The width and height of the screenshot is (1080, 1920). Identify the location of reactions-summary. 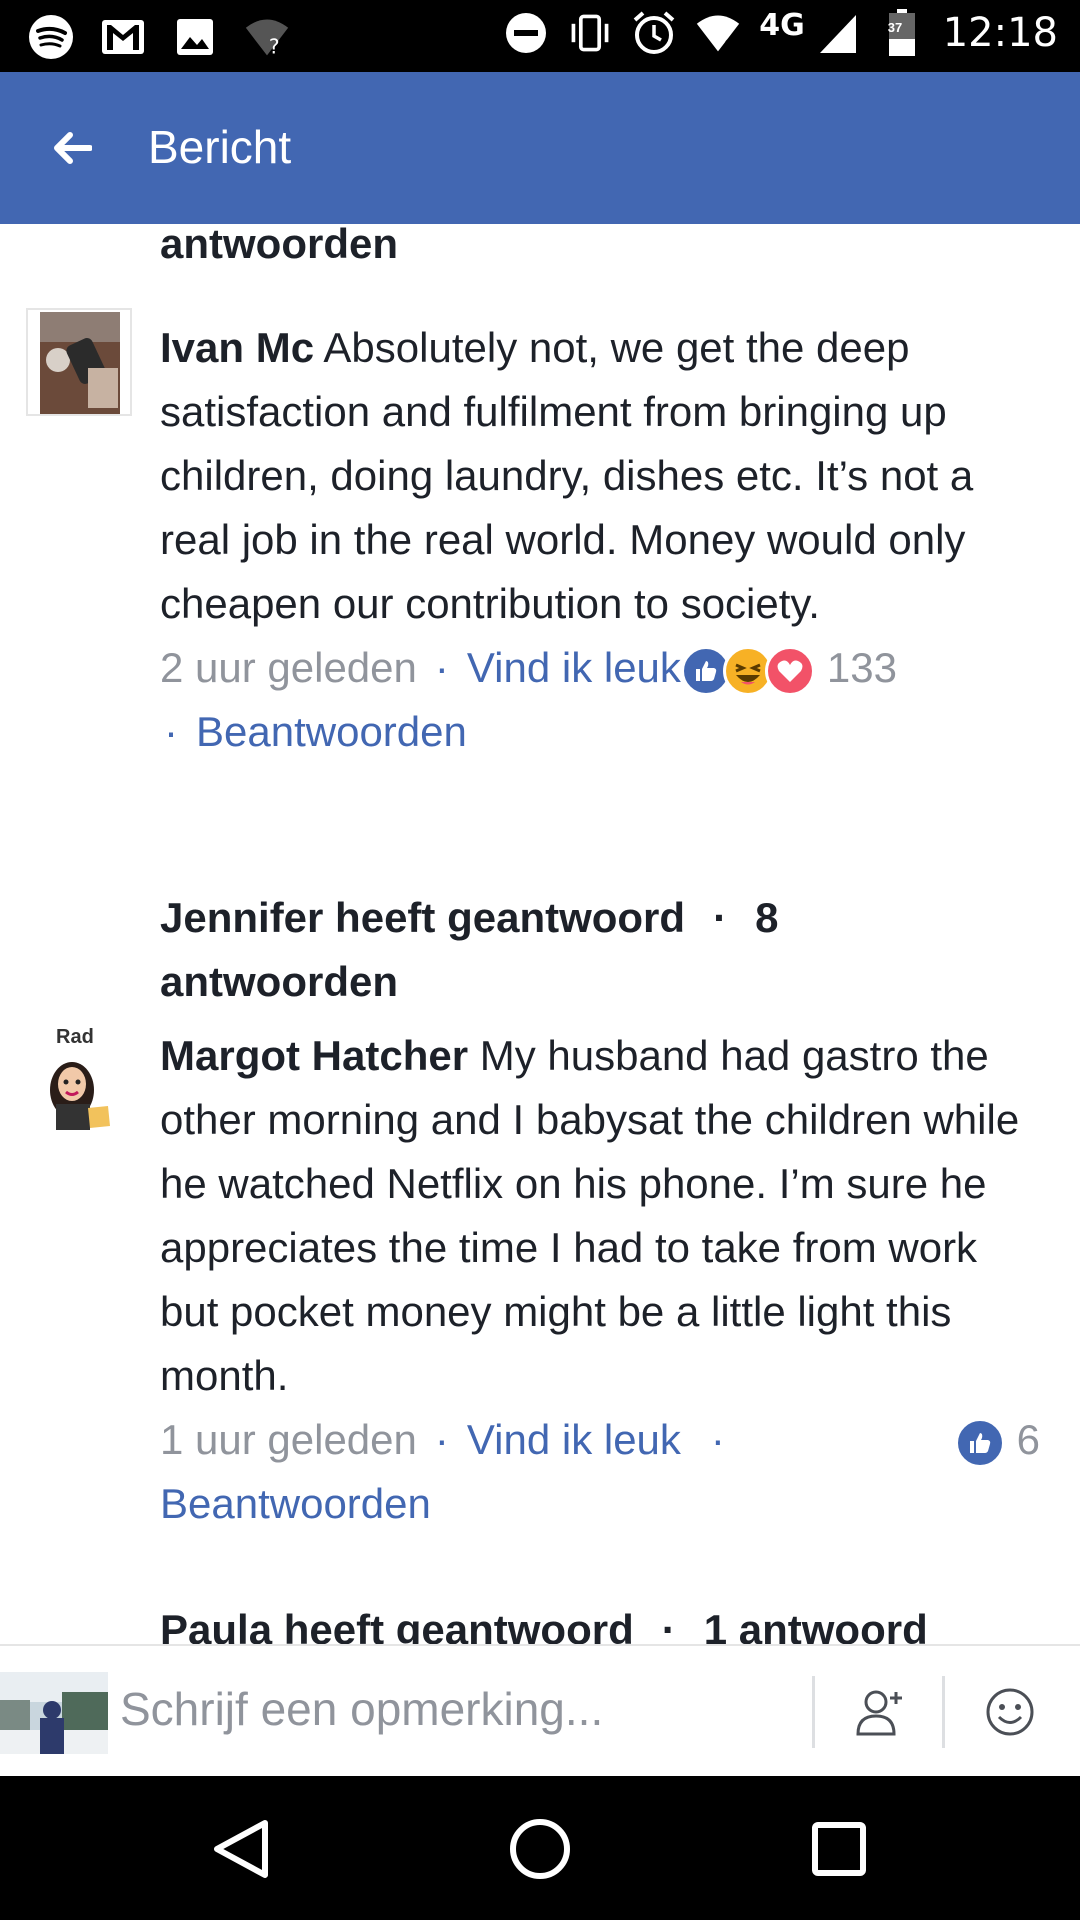
(747, 670).